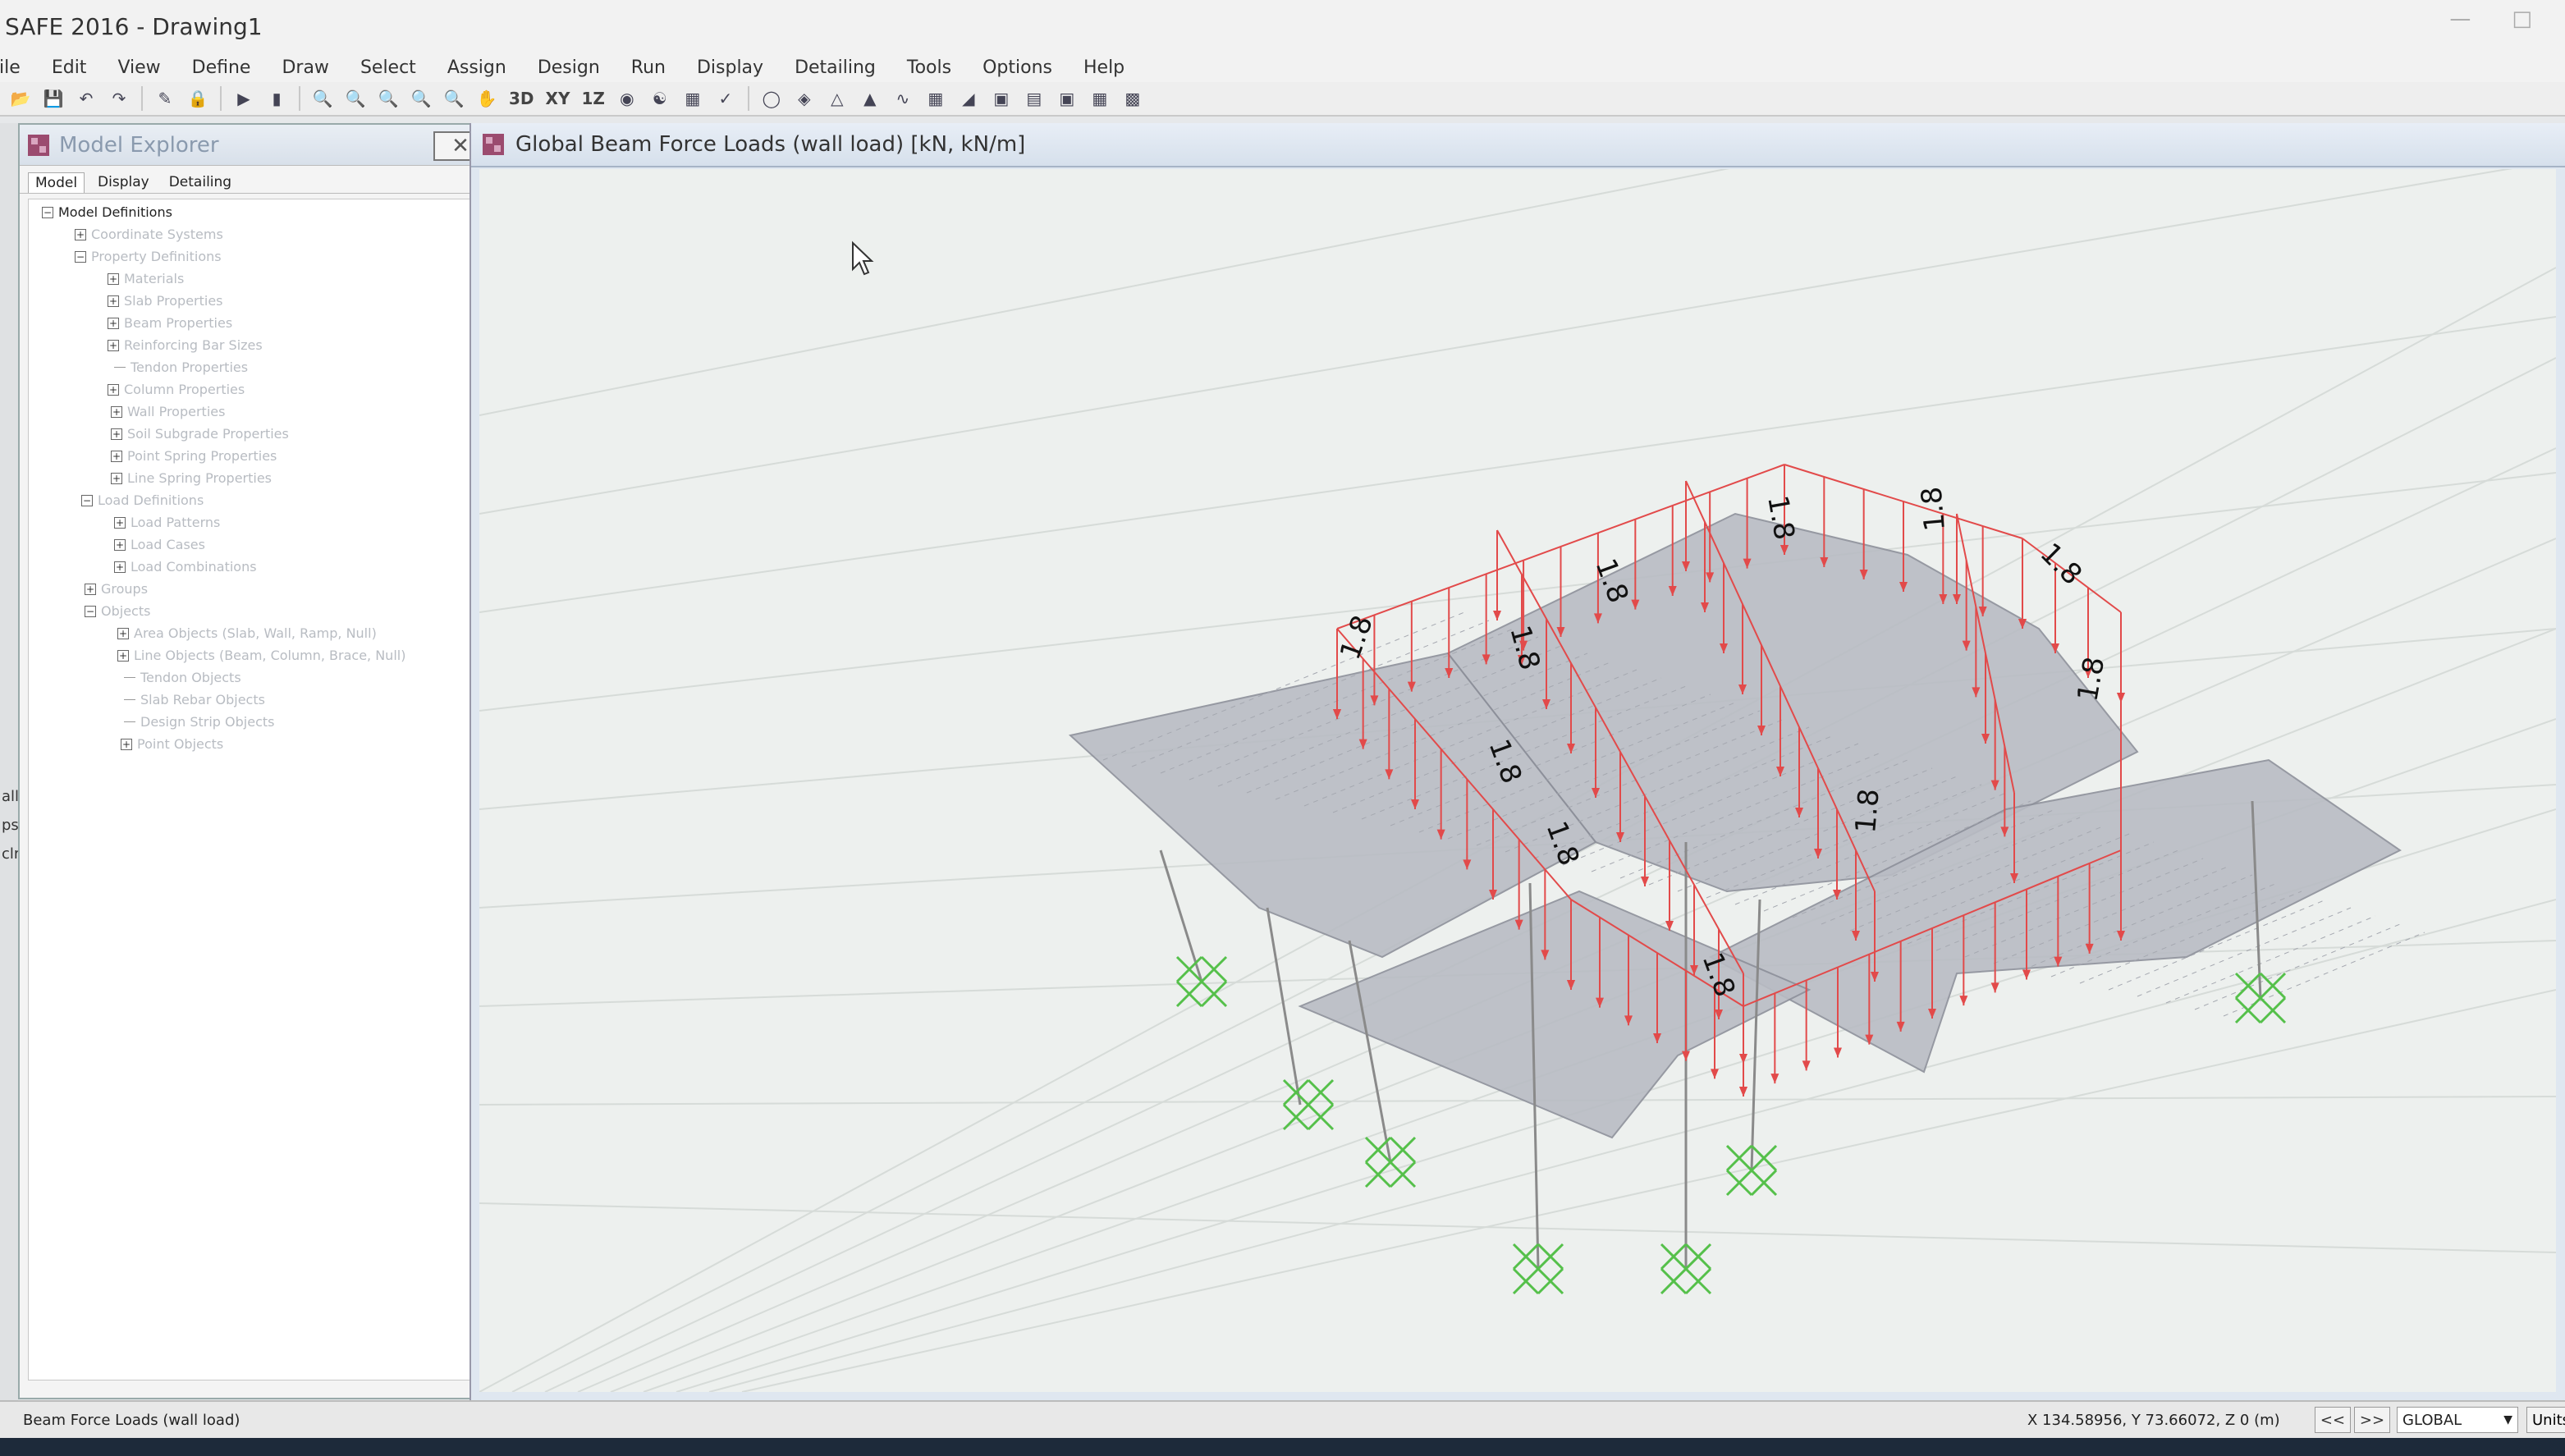 The height and width of the screenshot is (1456, 2565). What do you see at coordinates (185, 567) in the screenshot?
I see `tree-node-load-combinations: + Load Combinations` at bounding box center [185, 567].